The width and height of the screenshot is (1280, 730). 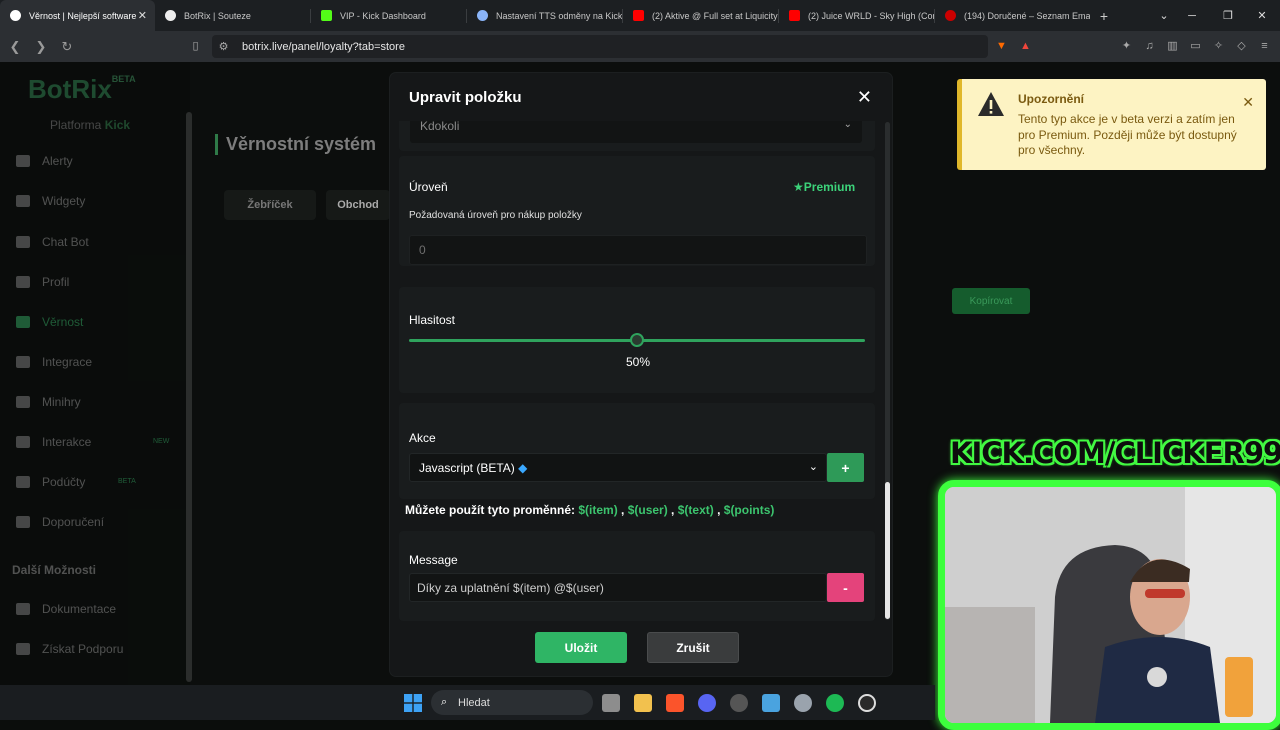 I want to click on tab-obchod: Obchod, so click(x=358, y=205).